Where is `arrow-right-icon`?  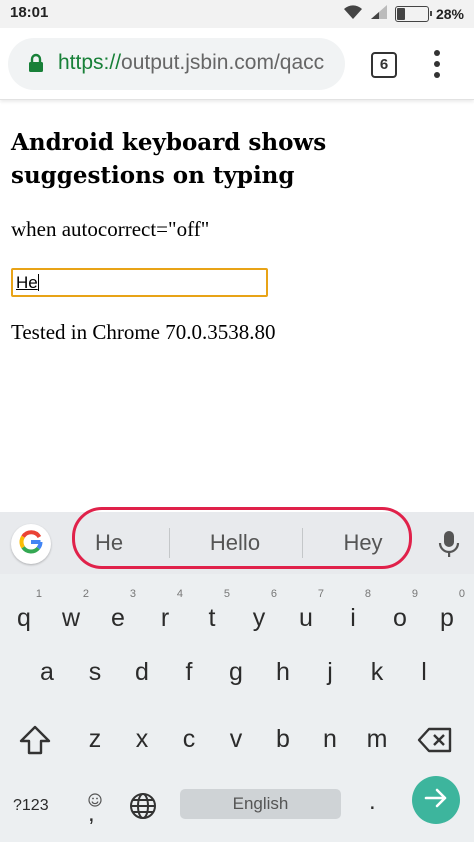 arrow-right-icon is located at coordinates (436, 800).